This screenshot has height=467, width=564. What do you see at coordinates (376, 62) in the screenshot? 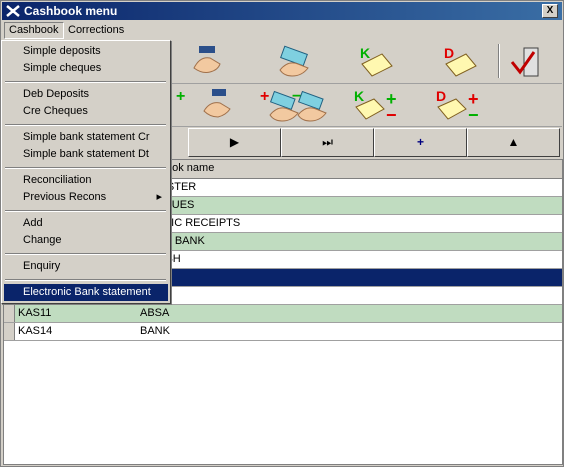
I see `k-ledger-icon: K` at bounding box center [376, 62].